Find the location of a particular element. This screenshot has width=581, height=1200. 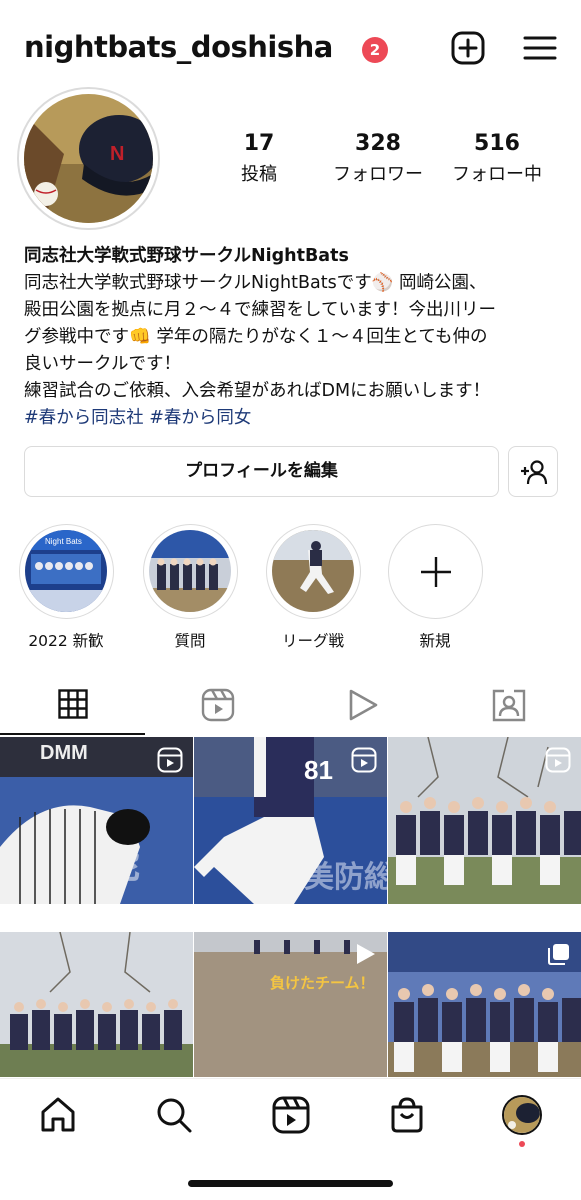

bio-hashtags: #春から同志社 #春から同女 is located at coordinates (294, 418).